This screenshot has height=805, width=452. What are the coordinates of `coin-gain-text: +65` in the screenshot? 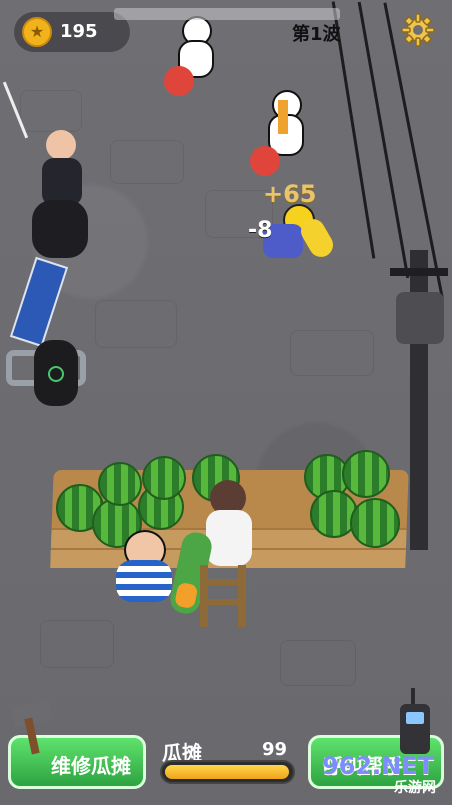 It's located at (290, 194).